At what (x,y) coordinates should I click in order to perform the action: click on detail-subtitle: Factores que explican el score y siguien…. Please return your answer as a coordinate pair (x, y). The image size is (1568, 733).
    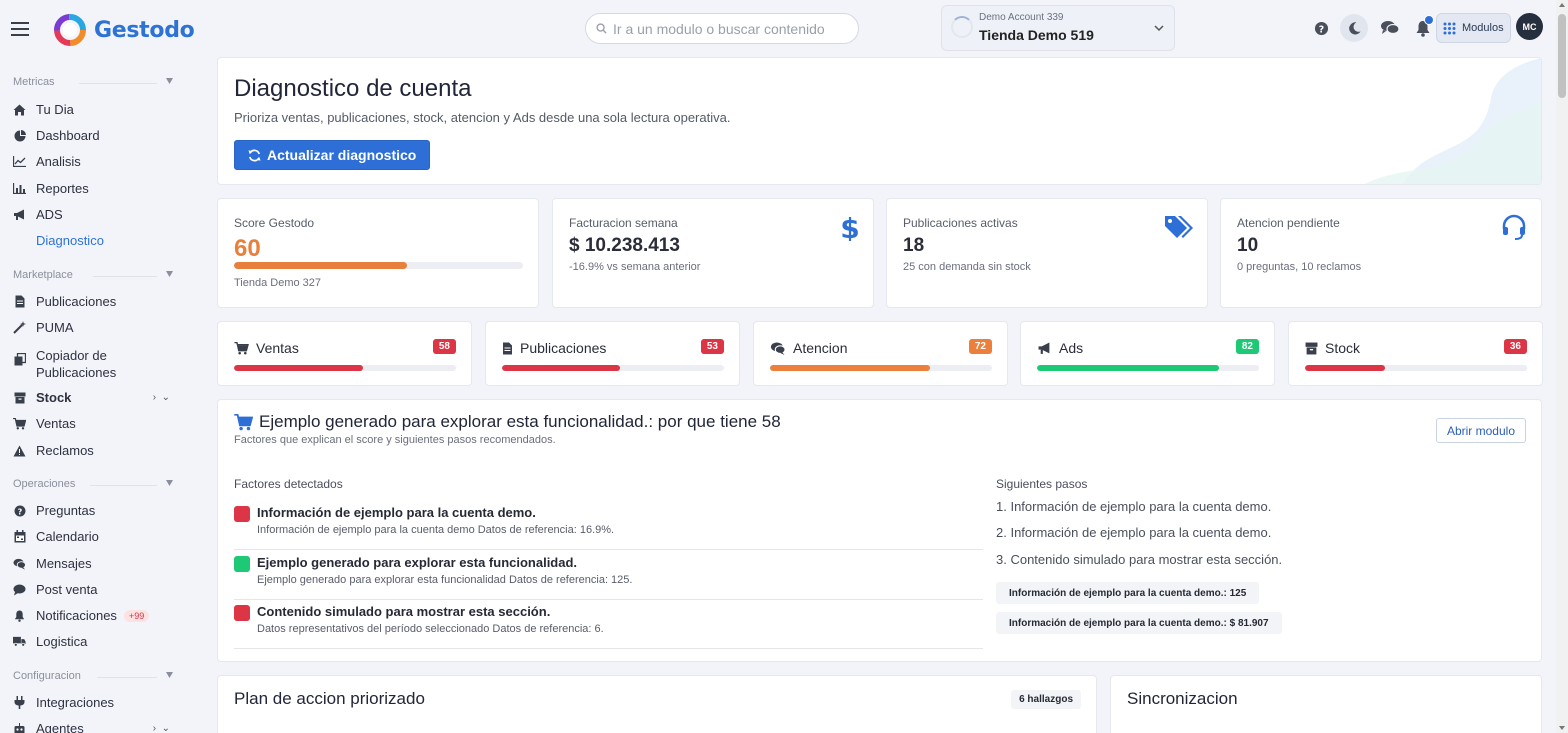
    Looking at the image, I should click on (395, 440).